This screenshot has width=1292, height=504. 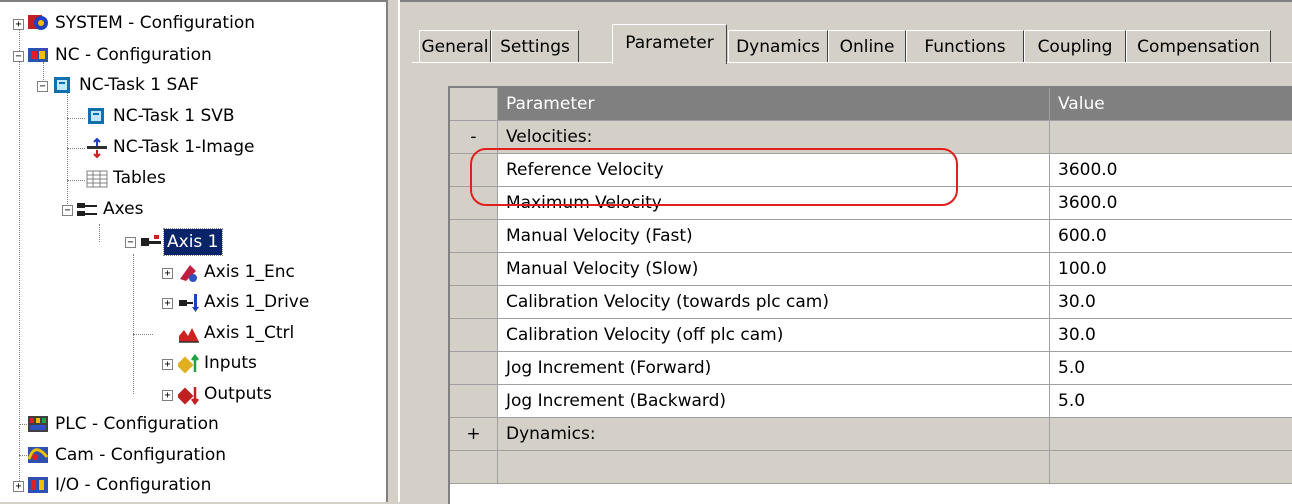 I want to click on tab-dynamics: Dynamics, so click(x=778, y=46).